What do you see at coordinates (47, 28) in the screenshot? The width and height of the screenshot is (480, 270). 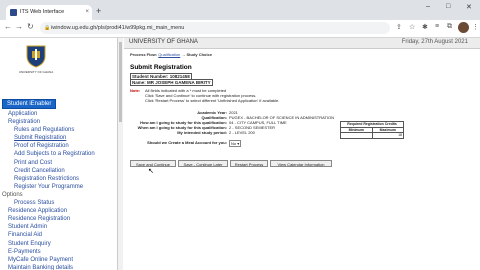 I see `lock-icon: 🔒` at bounding box center [47, 28].